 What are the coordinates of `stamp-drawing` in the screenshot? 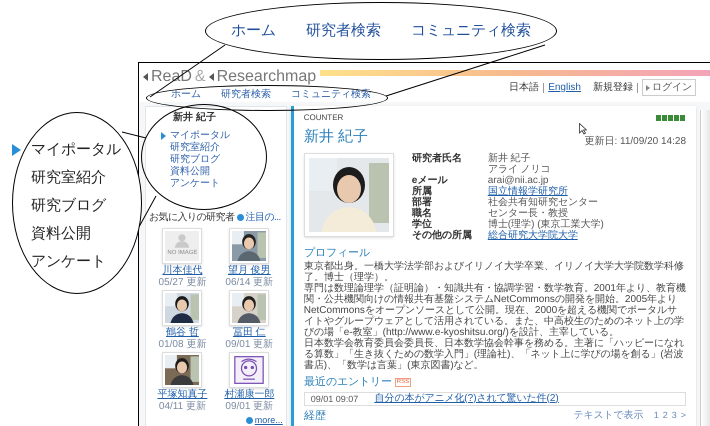 It's located at (249, 370).